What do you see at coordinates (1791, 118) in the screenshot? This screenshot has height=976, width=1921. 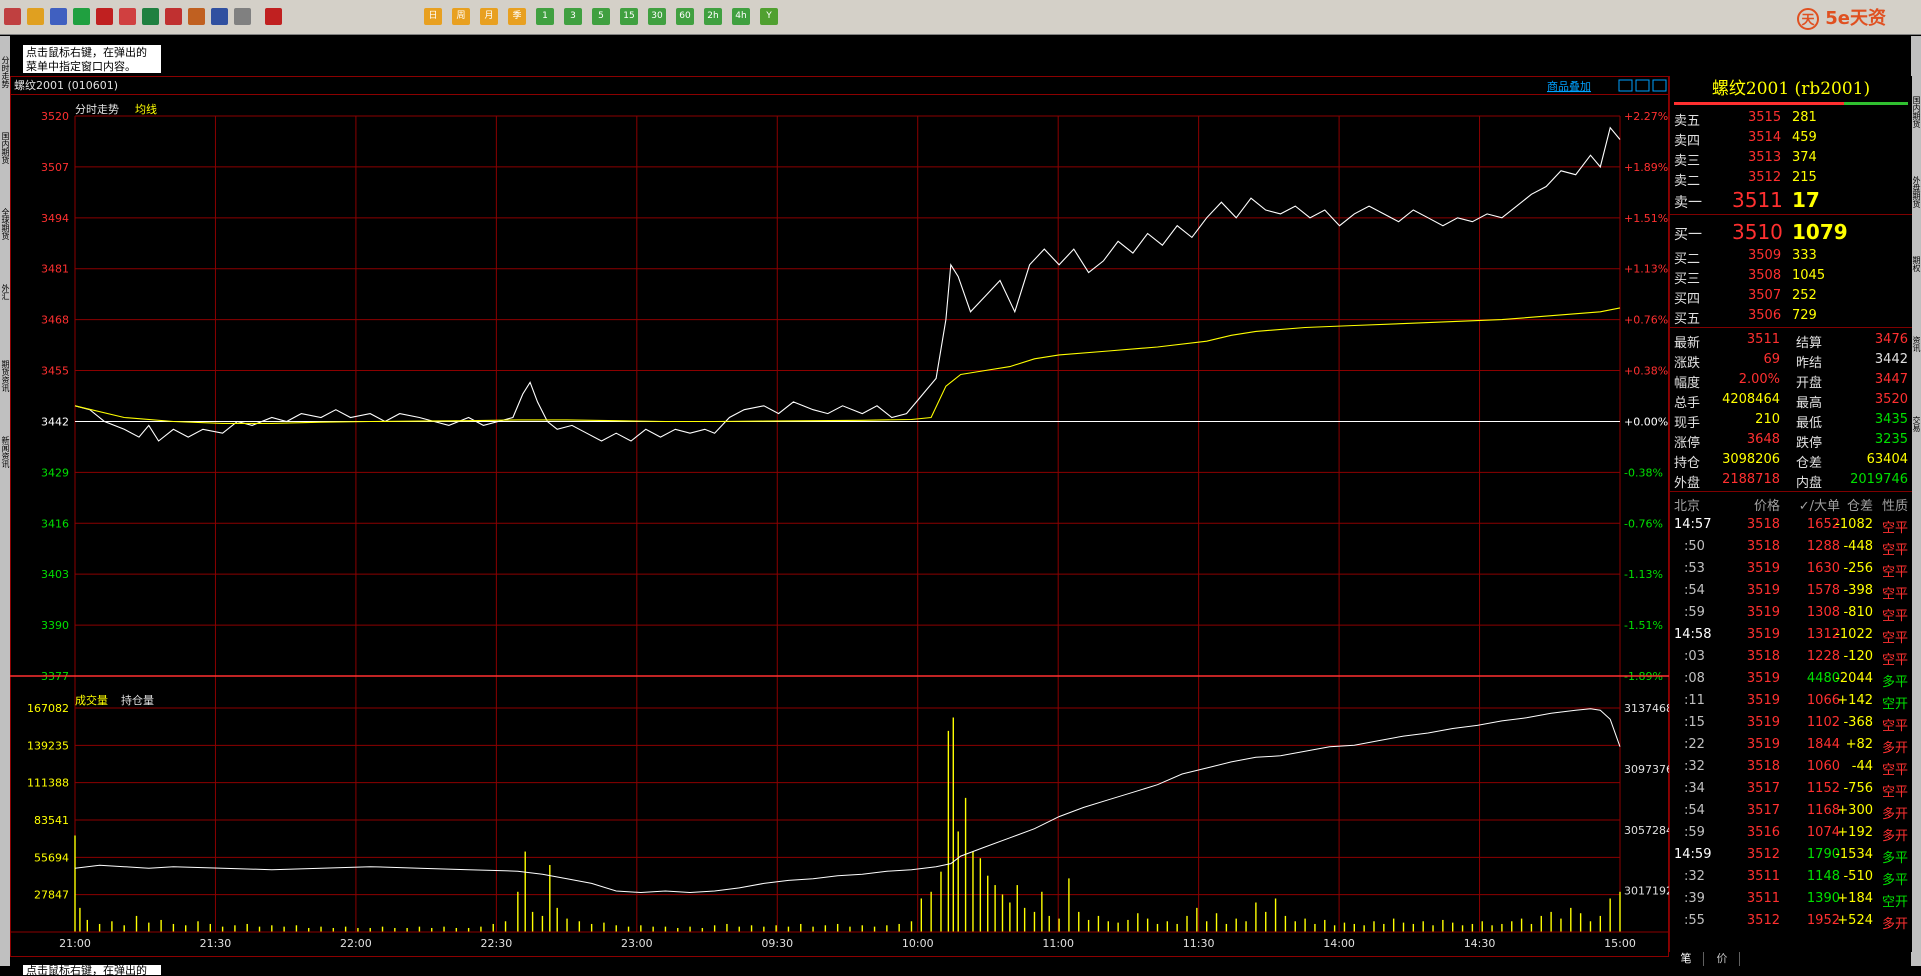 I see `ask-level: 卖五 3515 281` at bounding box center [1791, 118].